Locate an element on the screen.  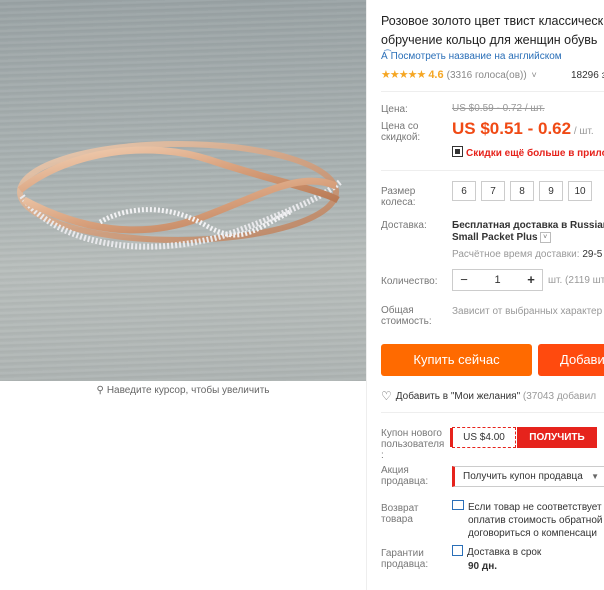
discount-label-line1: Цена со is located at coordinates (400, 126).